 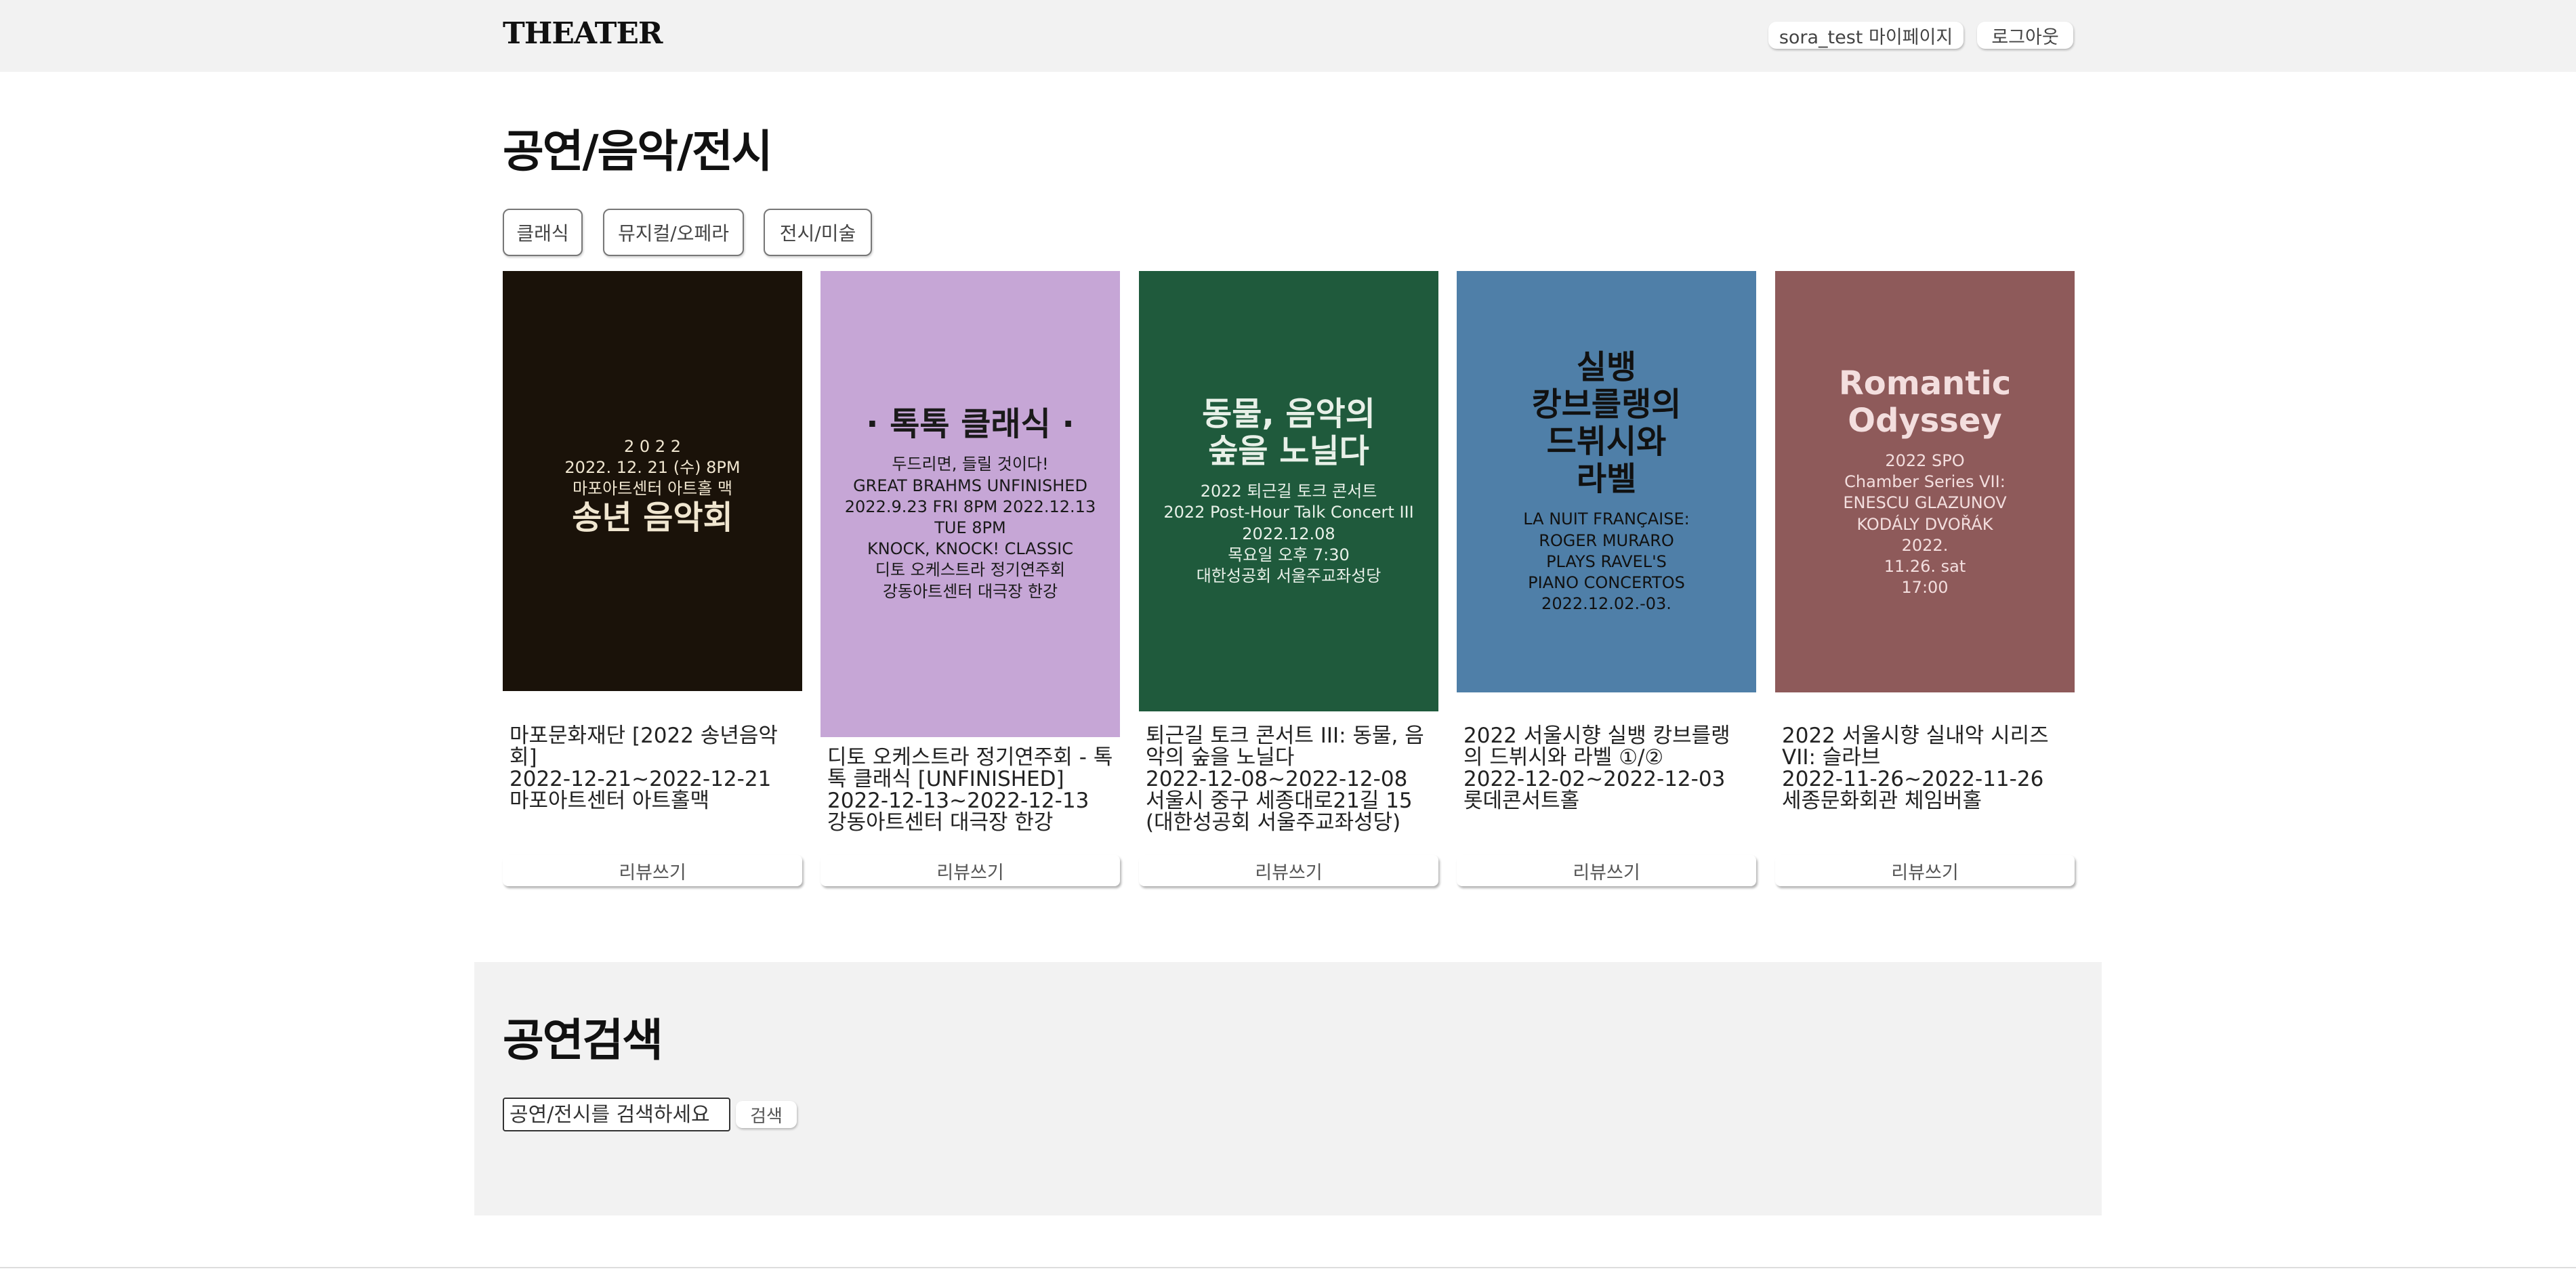 I want to click on performance-dates: 2022-12-21~2022-12-21, so click(x=641, y=779).